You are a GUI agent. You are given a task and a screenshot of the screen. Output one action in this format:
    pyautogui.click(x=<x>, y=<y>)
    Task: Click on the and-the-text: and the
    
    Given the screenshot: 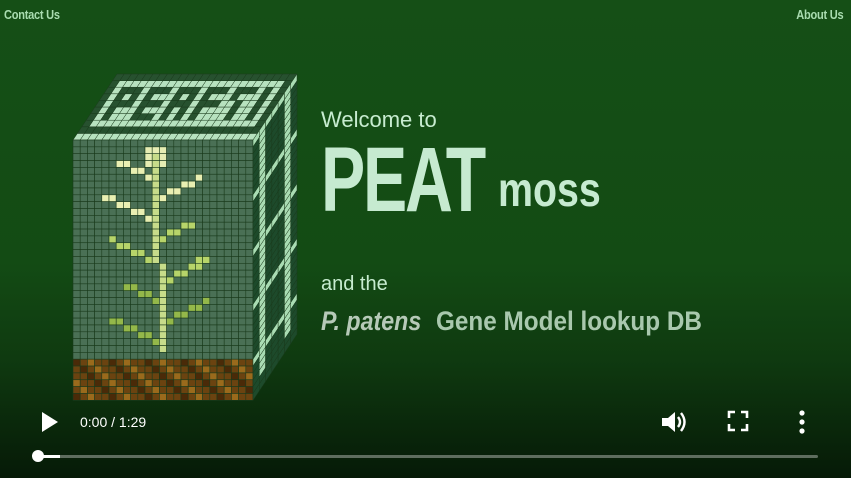 What is the action you would take?
    pyautogui.click(x=354, y=284)
    